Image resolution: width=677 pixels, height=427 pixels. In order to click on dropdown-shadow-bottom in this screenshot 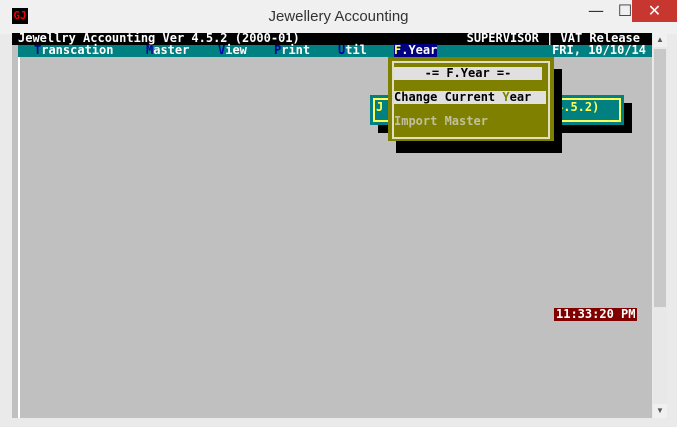, I will do `click(479, 147)`.